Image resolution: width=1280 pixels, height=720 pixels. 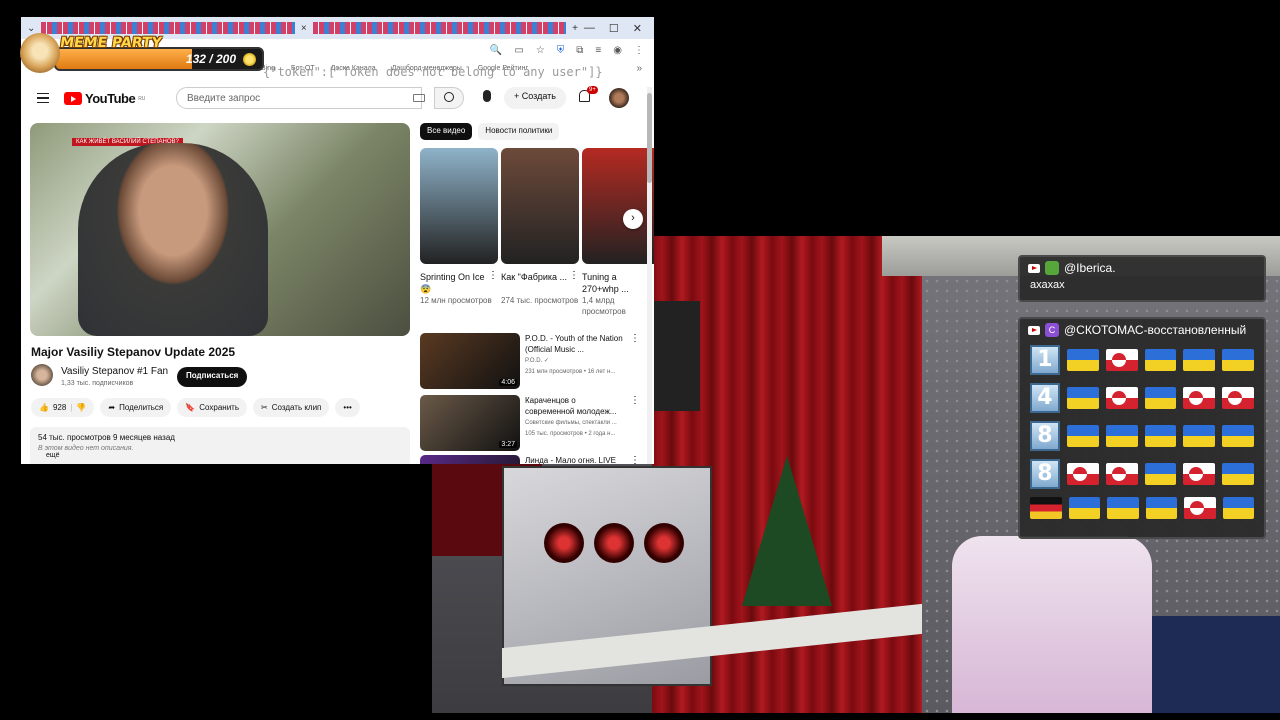 I want to click on christmas-tree, so click(x=787, y=531).